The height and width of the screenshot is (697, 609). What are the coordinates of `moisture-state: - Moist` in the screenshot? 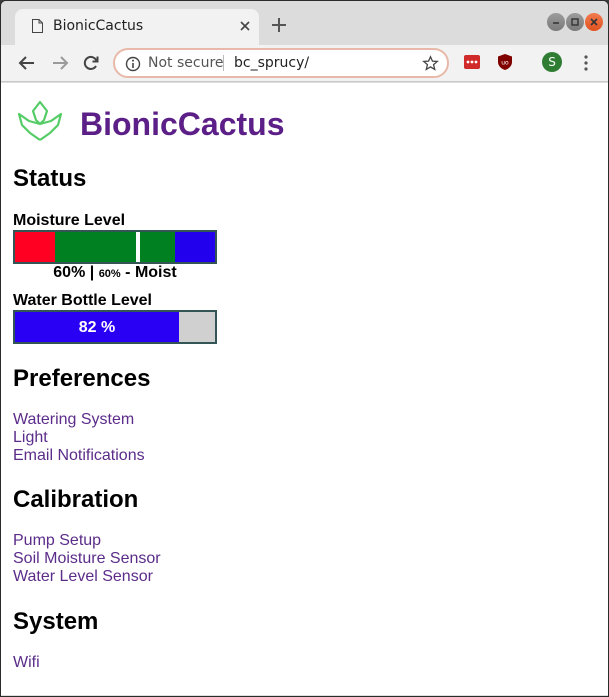 It's located at (148, 272).